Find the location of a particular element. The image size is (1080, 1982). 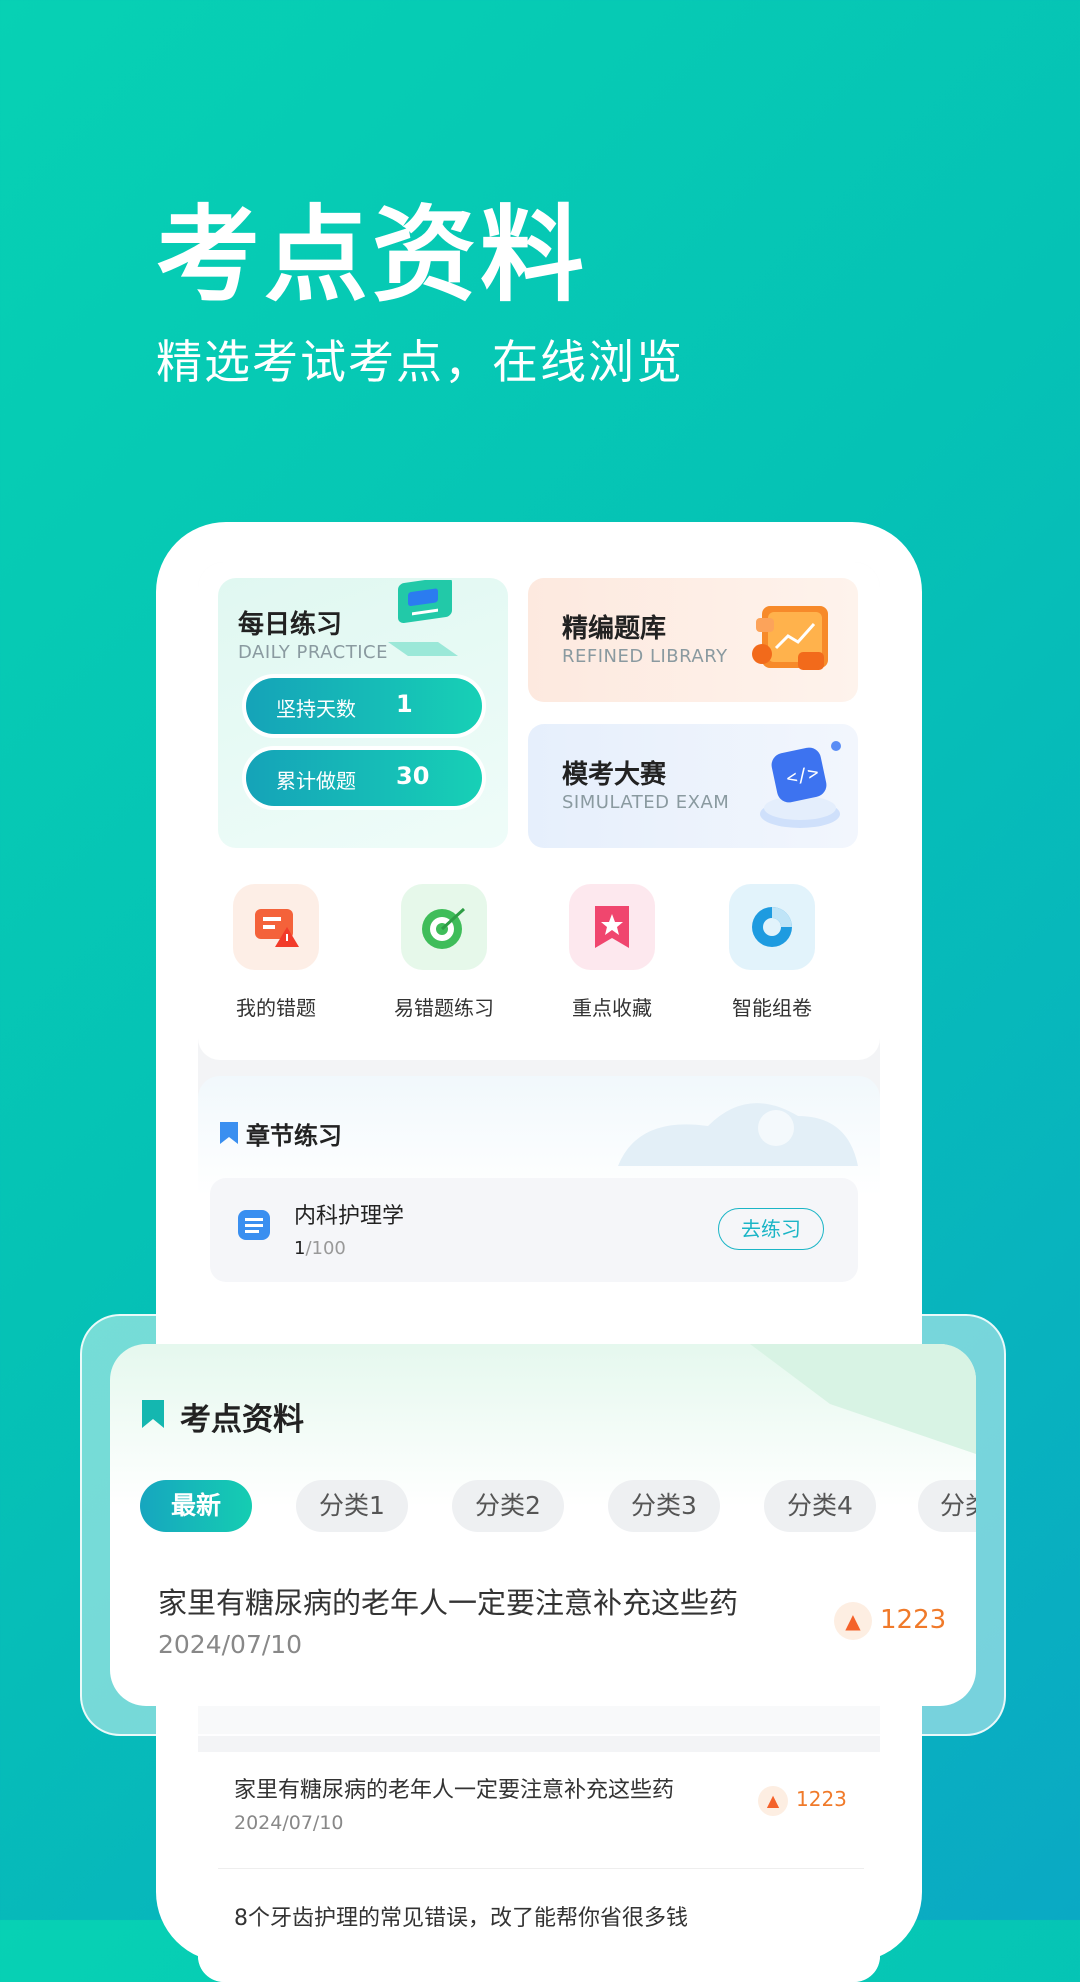

chapter-item: 内科护理学 1/100 去练习 is located at coordinates (534, 1230).